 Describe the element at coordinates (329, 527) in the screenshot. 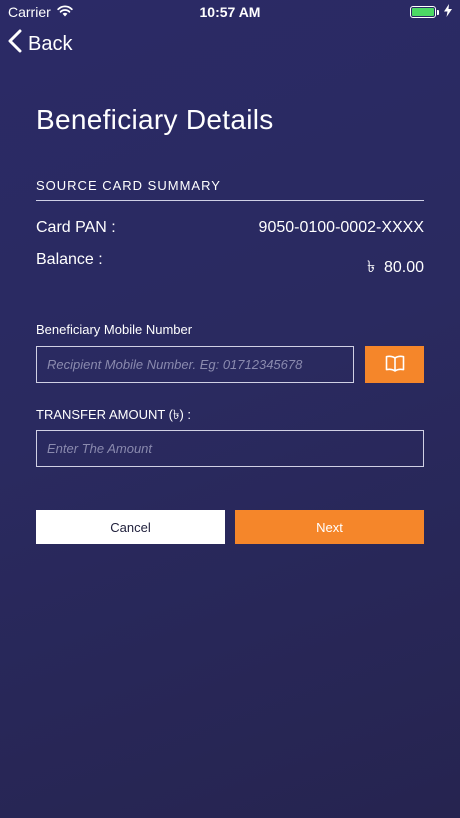

I see `next-button: Next` at that location.